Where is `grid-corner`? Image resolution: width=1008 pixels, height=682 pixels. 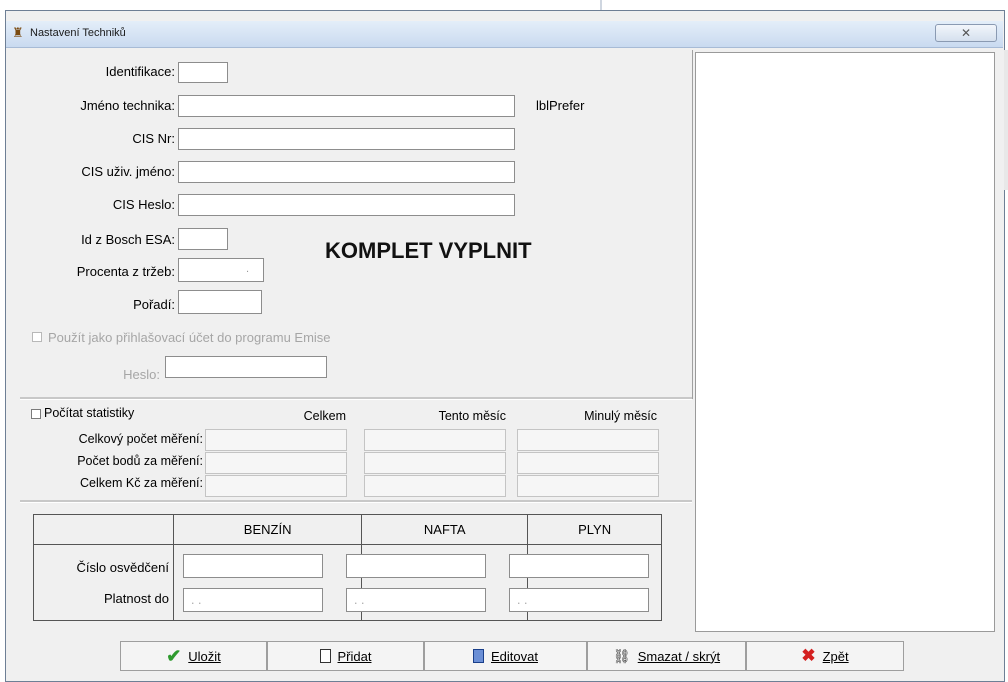 grid-corner is located at coordinates (103, 529).